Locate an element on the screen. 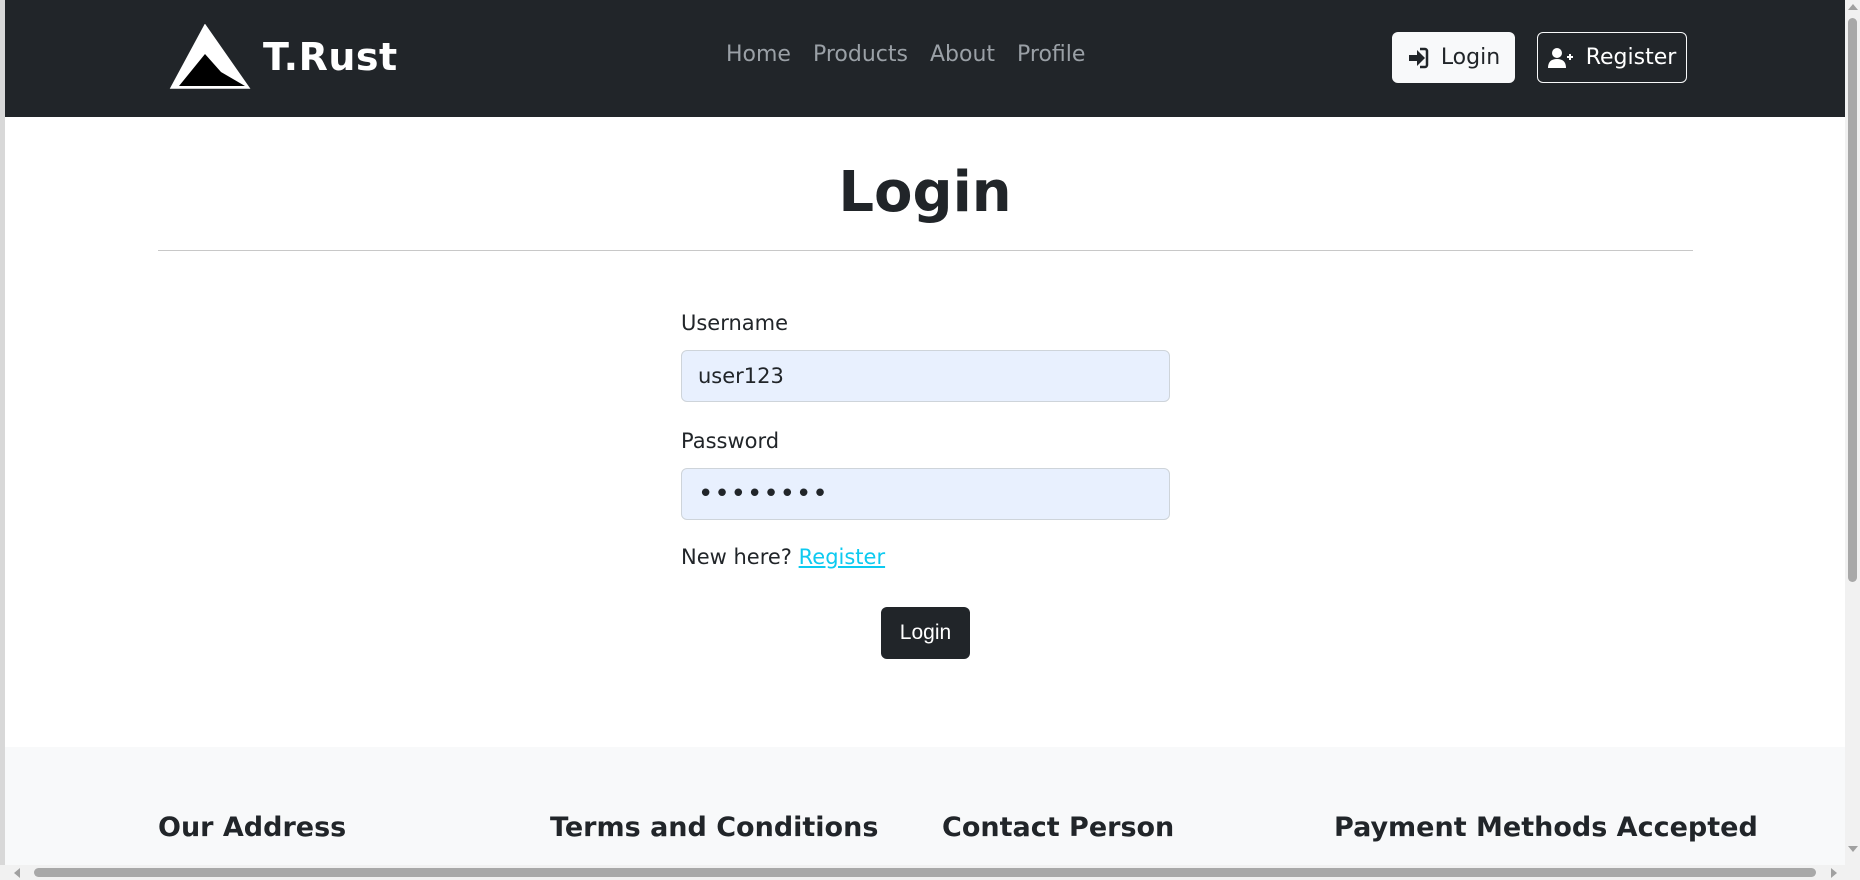  navbar: T.Rust Home Products About Profile Login is located at coordinates (925, 58).